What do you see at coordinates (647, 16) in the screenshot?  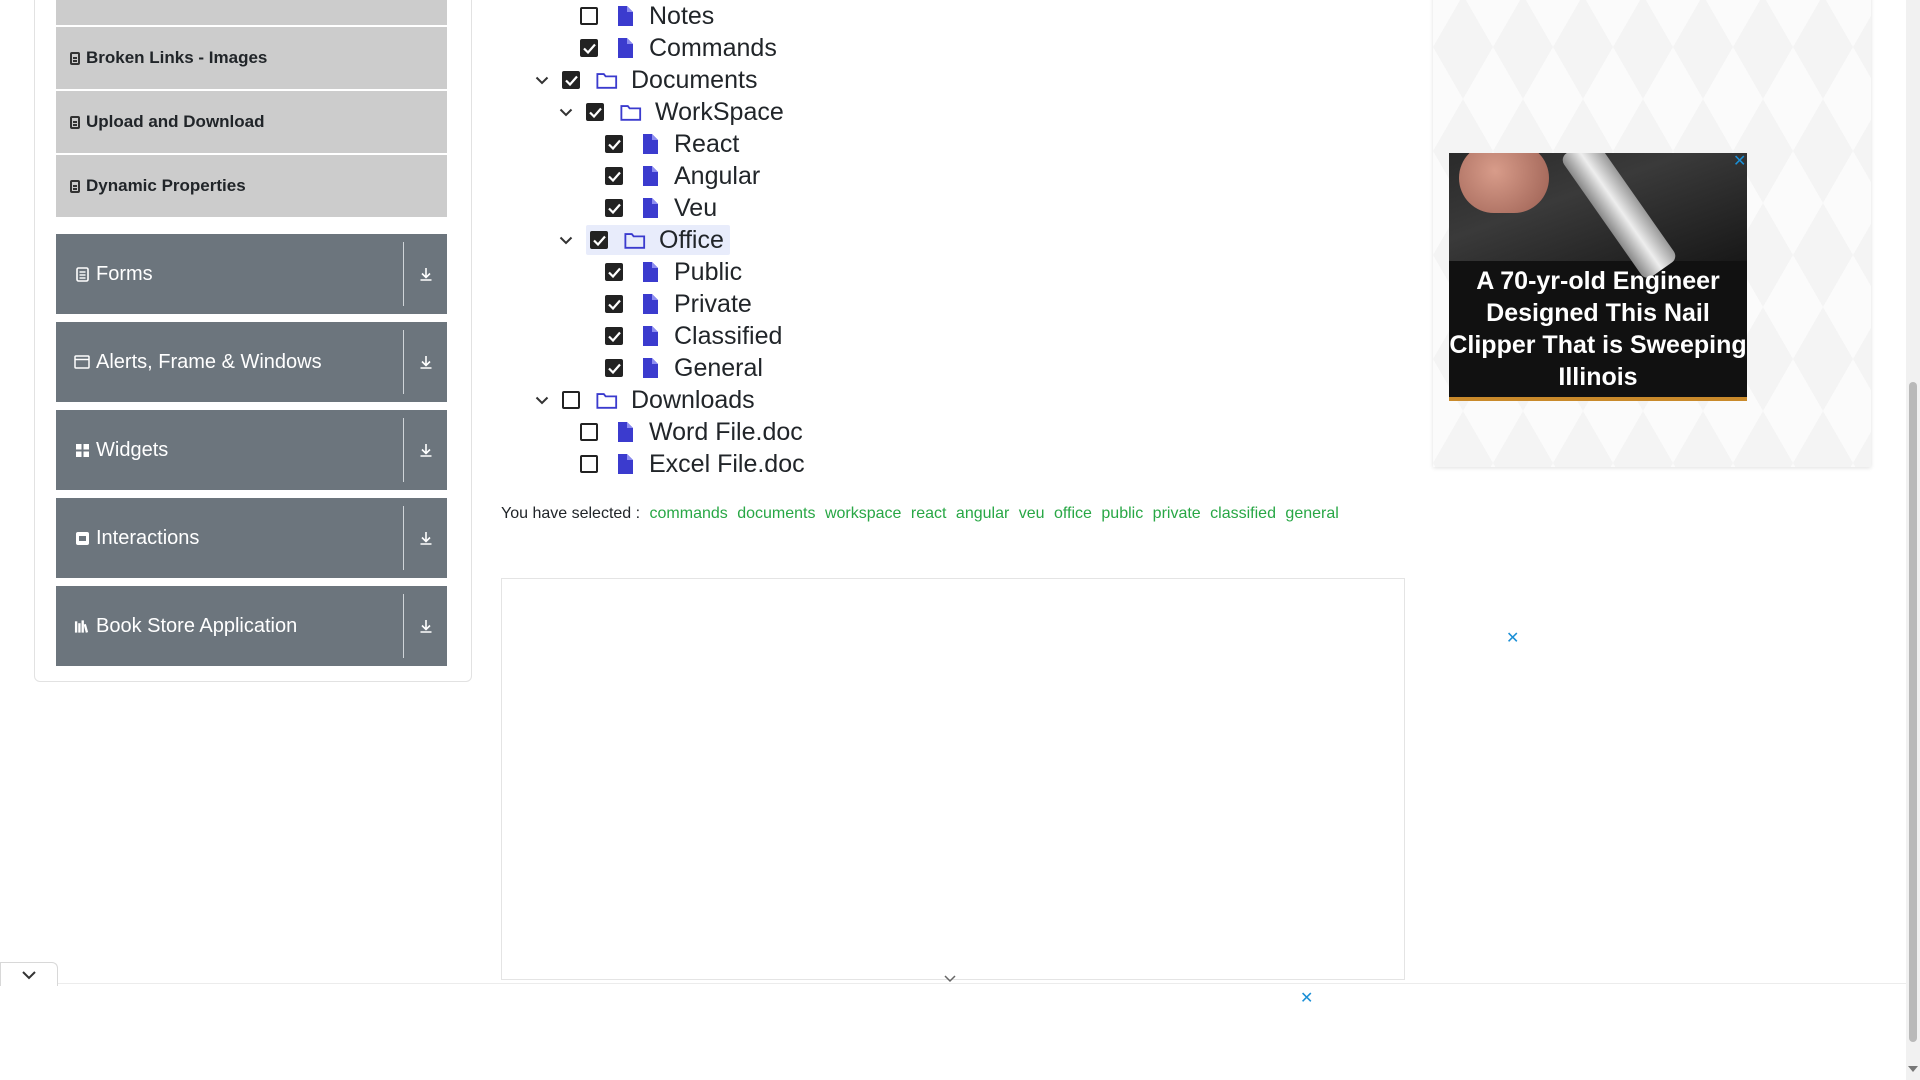 I see `tree-node-notes: Notes` at bounding box center [647, 16].